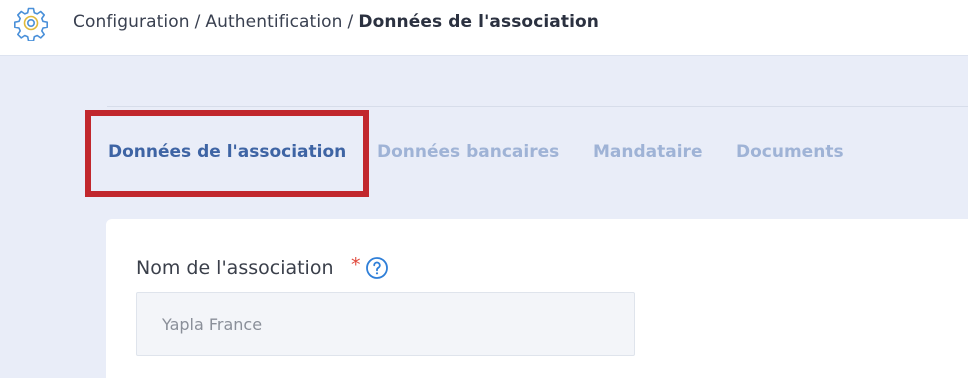 Image resolution: width=968 pixels, height=378 pixels. What do you see at coordinates (356, 265) in the screenshot?
I see `required-marker: *` at bounding box center [356, 265].